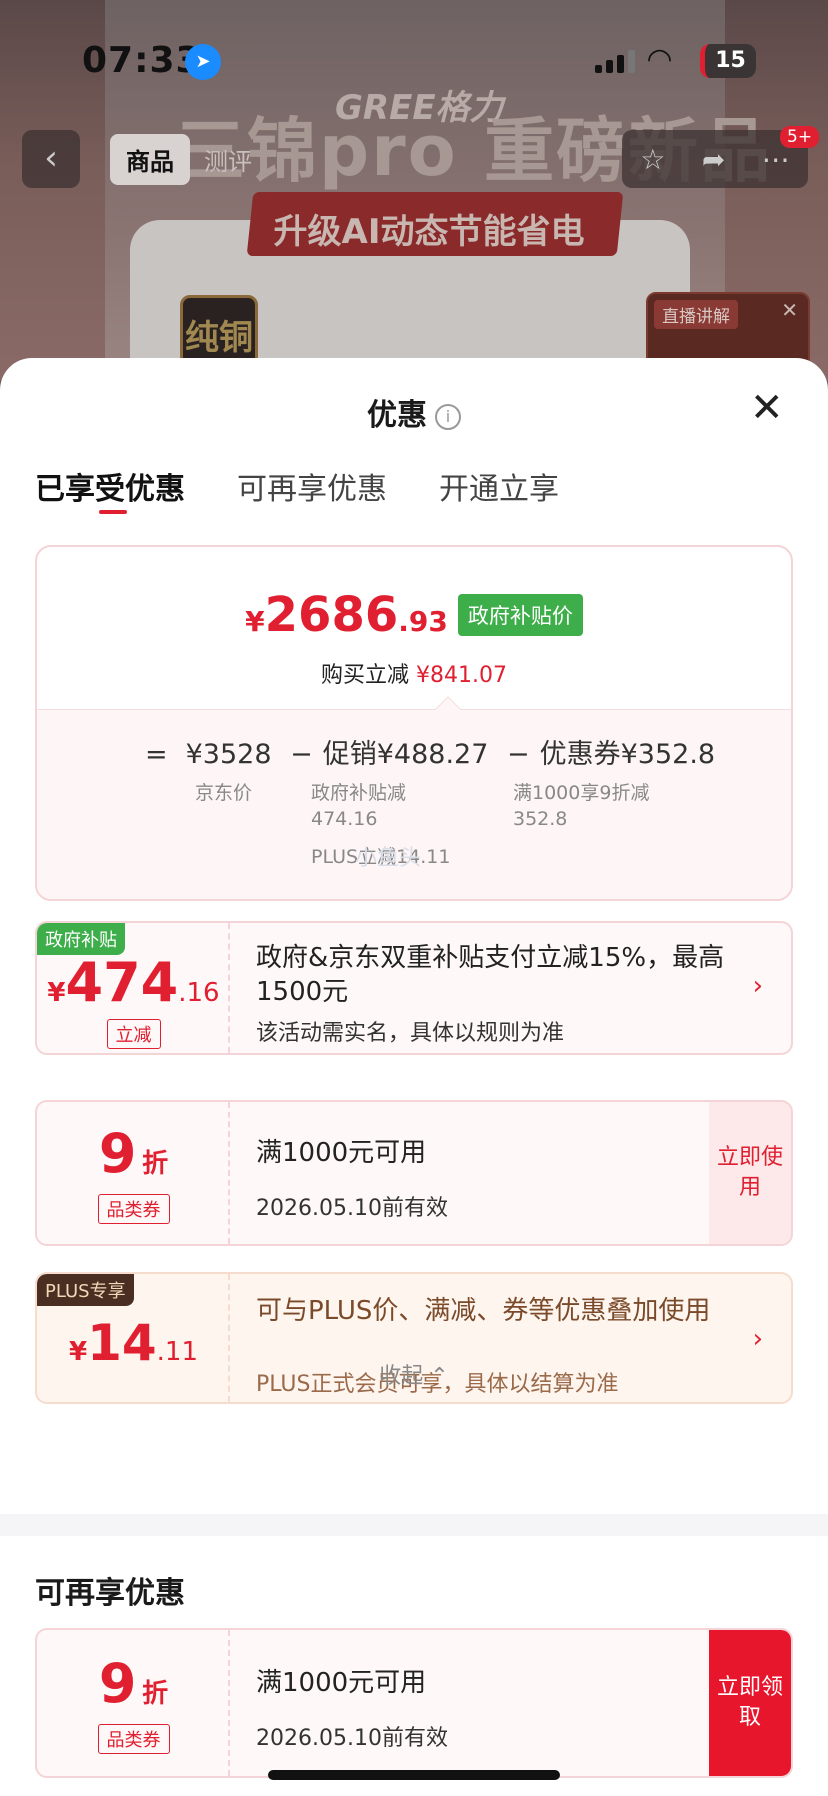 Image resolution: width=828 pixels, height=1796 pixels. Describe the element at coordinates (388, 858) in the screenshot. I see `watermark: 小鱼头` at that location.